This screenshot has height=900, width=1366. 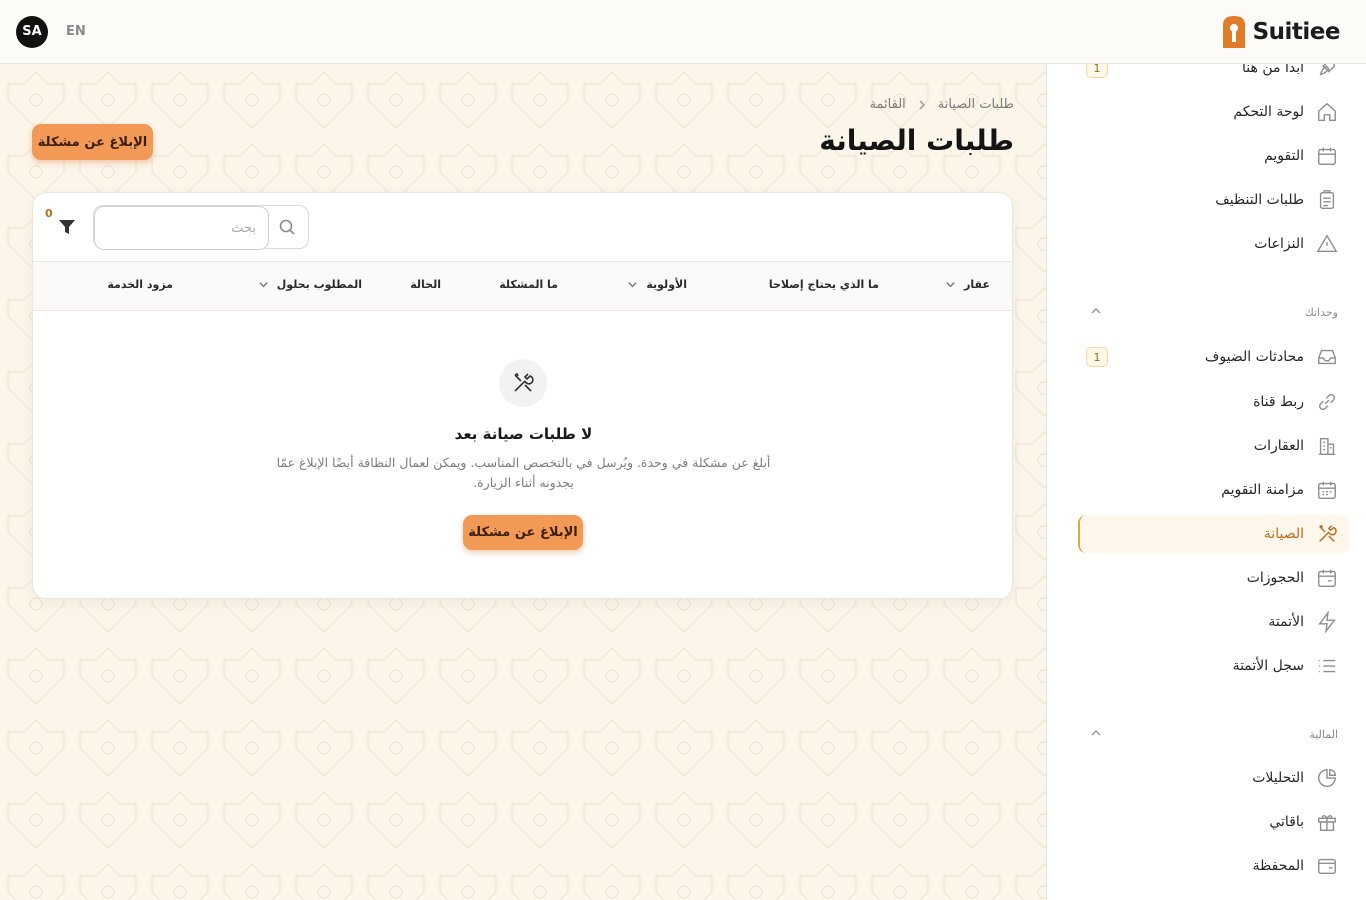 I want to click on column-status: الحالة, so click(x=425, y=284).